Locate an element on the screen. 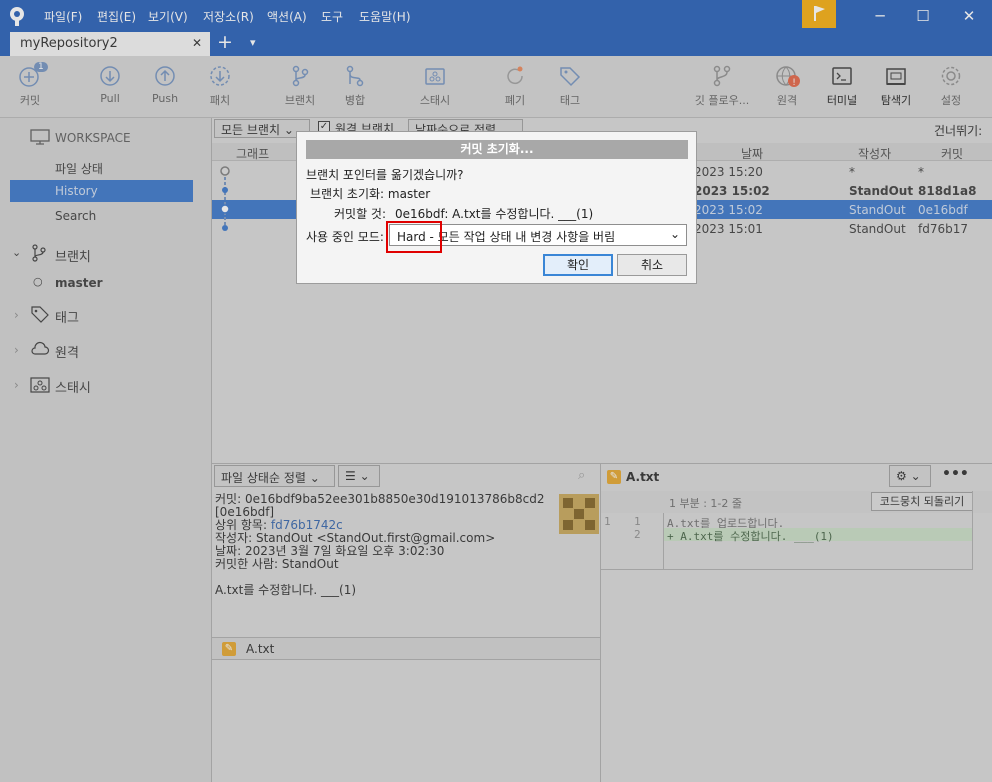  branch-reset-label: 브랜치 초기화: master is located at coordinates (370, 194).